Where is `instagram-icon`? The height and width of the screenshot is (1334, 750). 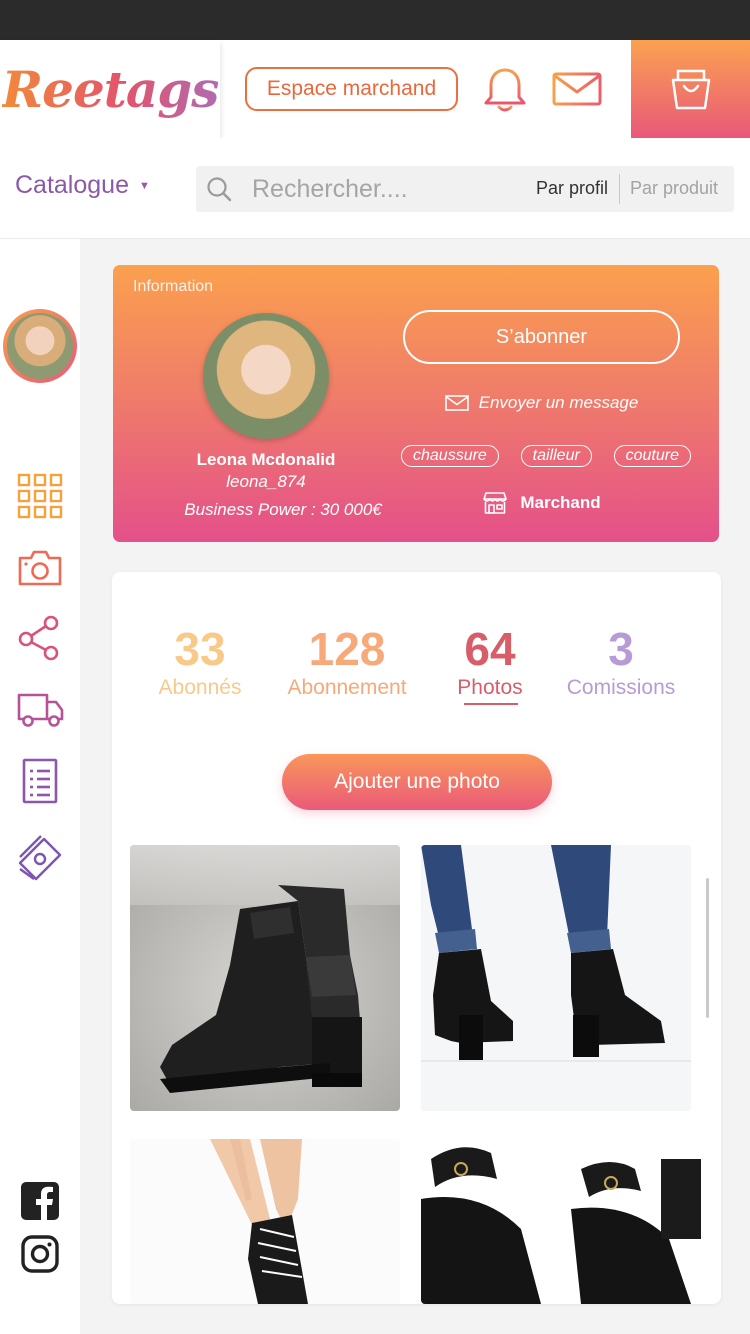
instagram-icon is located at coordinates (40, 1254).